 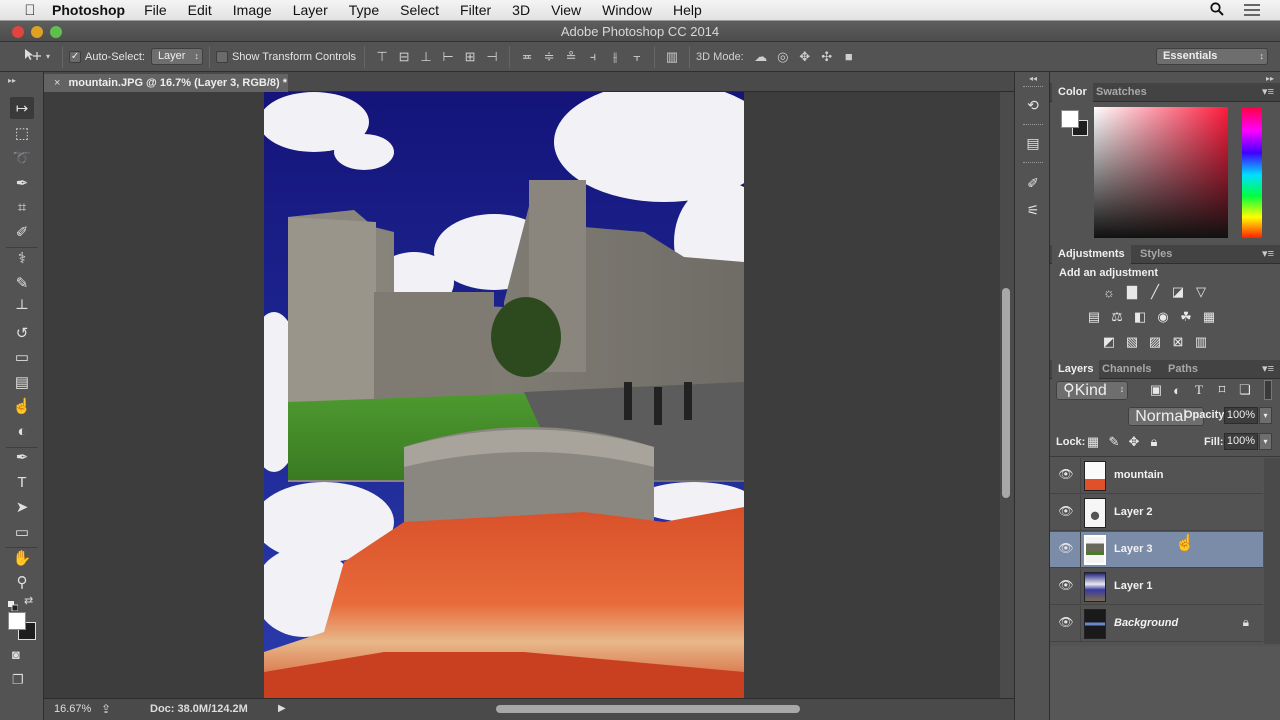 I want to click on tab-channels: Channels, so click(x=1127, y=369).